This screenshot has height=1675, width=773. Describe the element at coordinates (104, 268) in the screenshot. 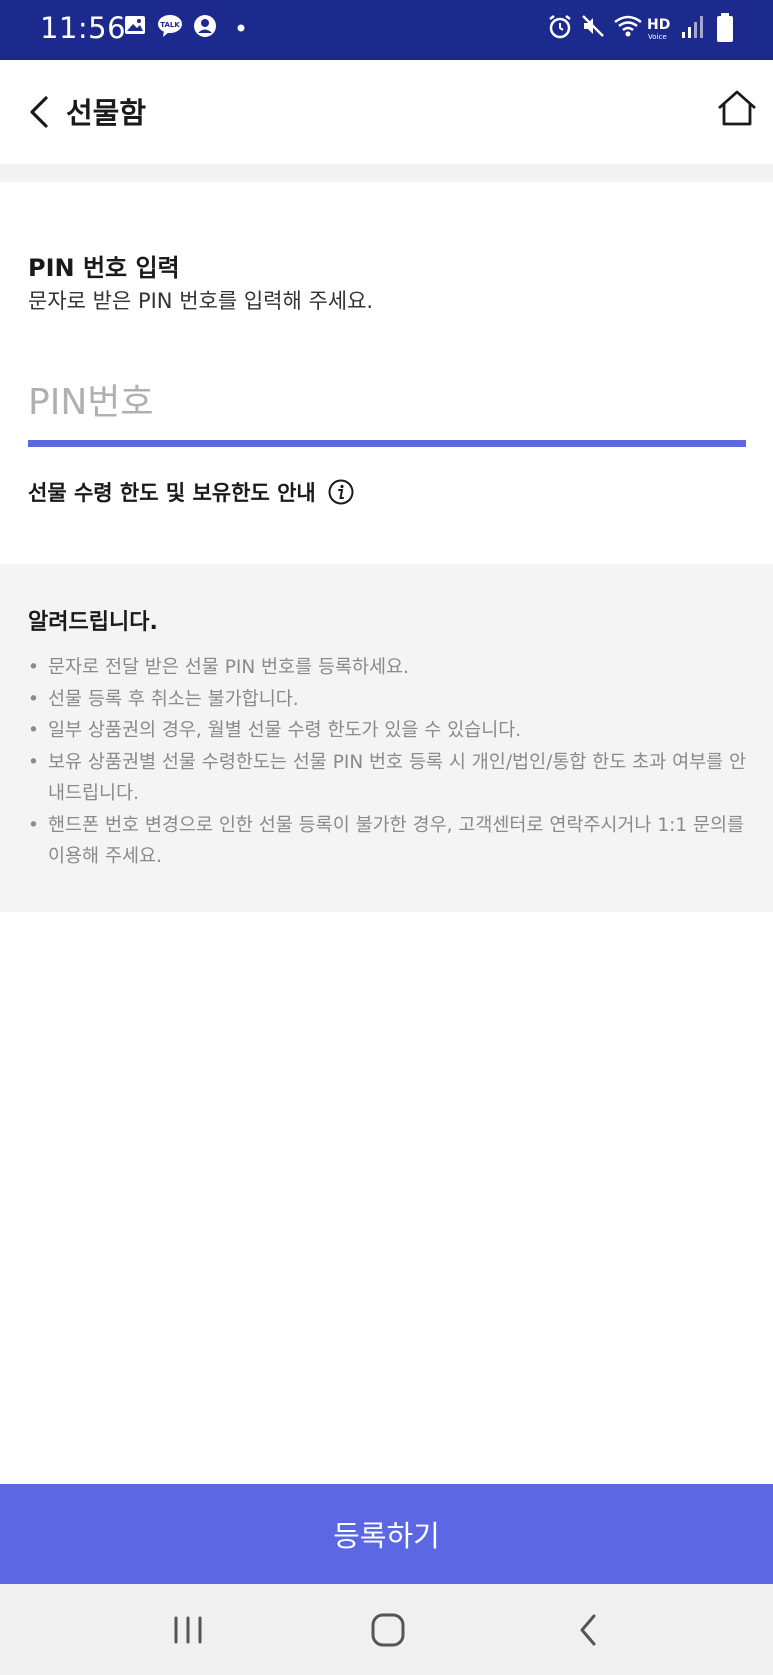

I see `pin-heading: PIN 번호 입력` at that location.